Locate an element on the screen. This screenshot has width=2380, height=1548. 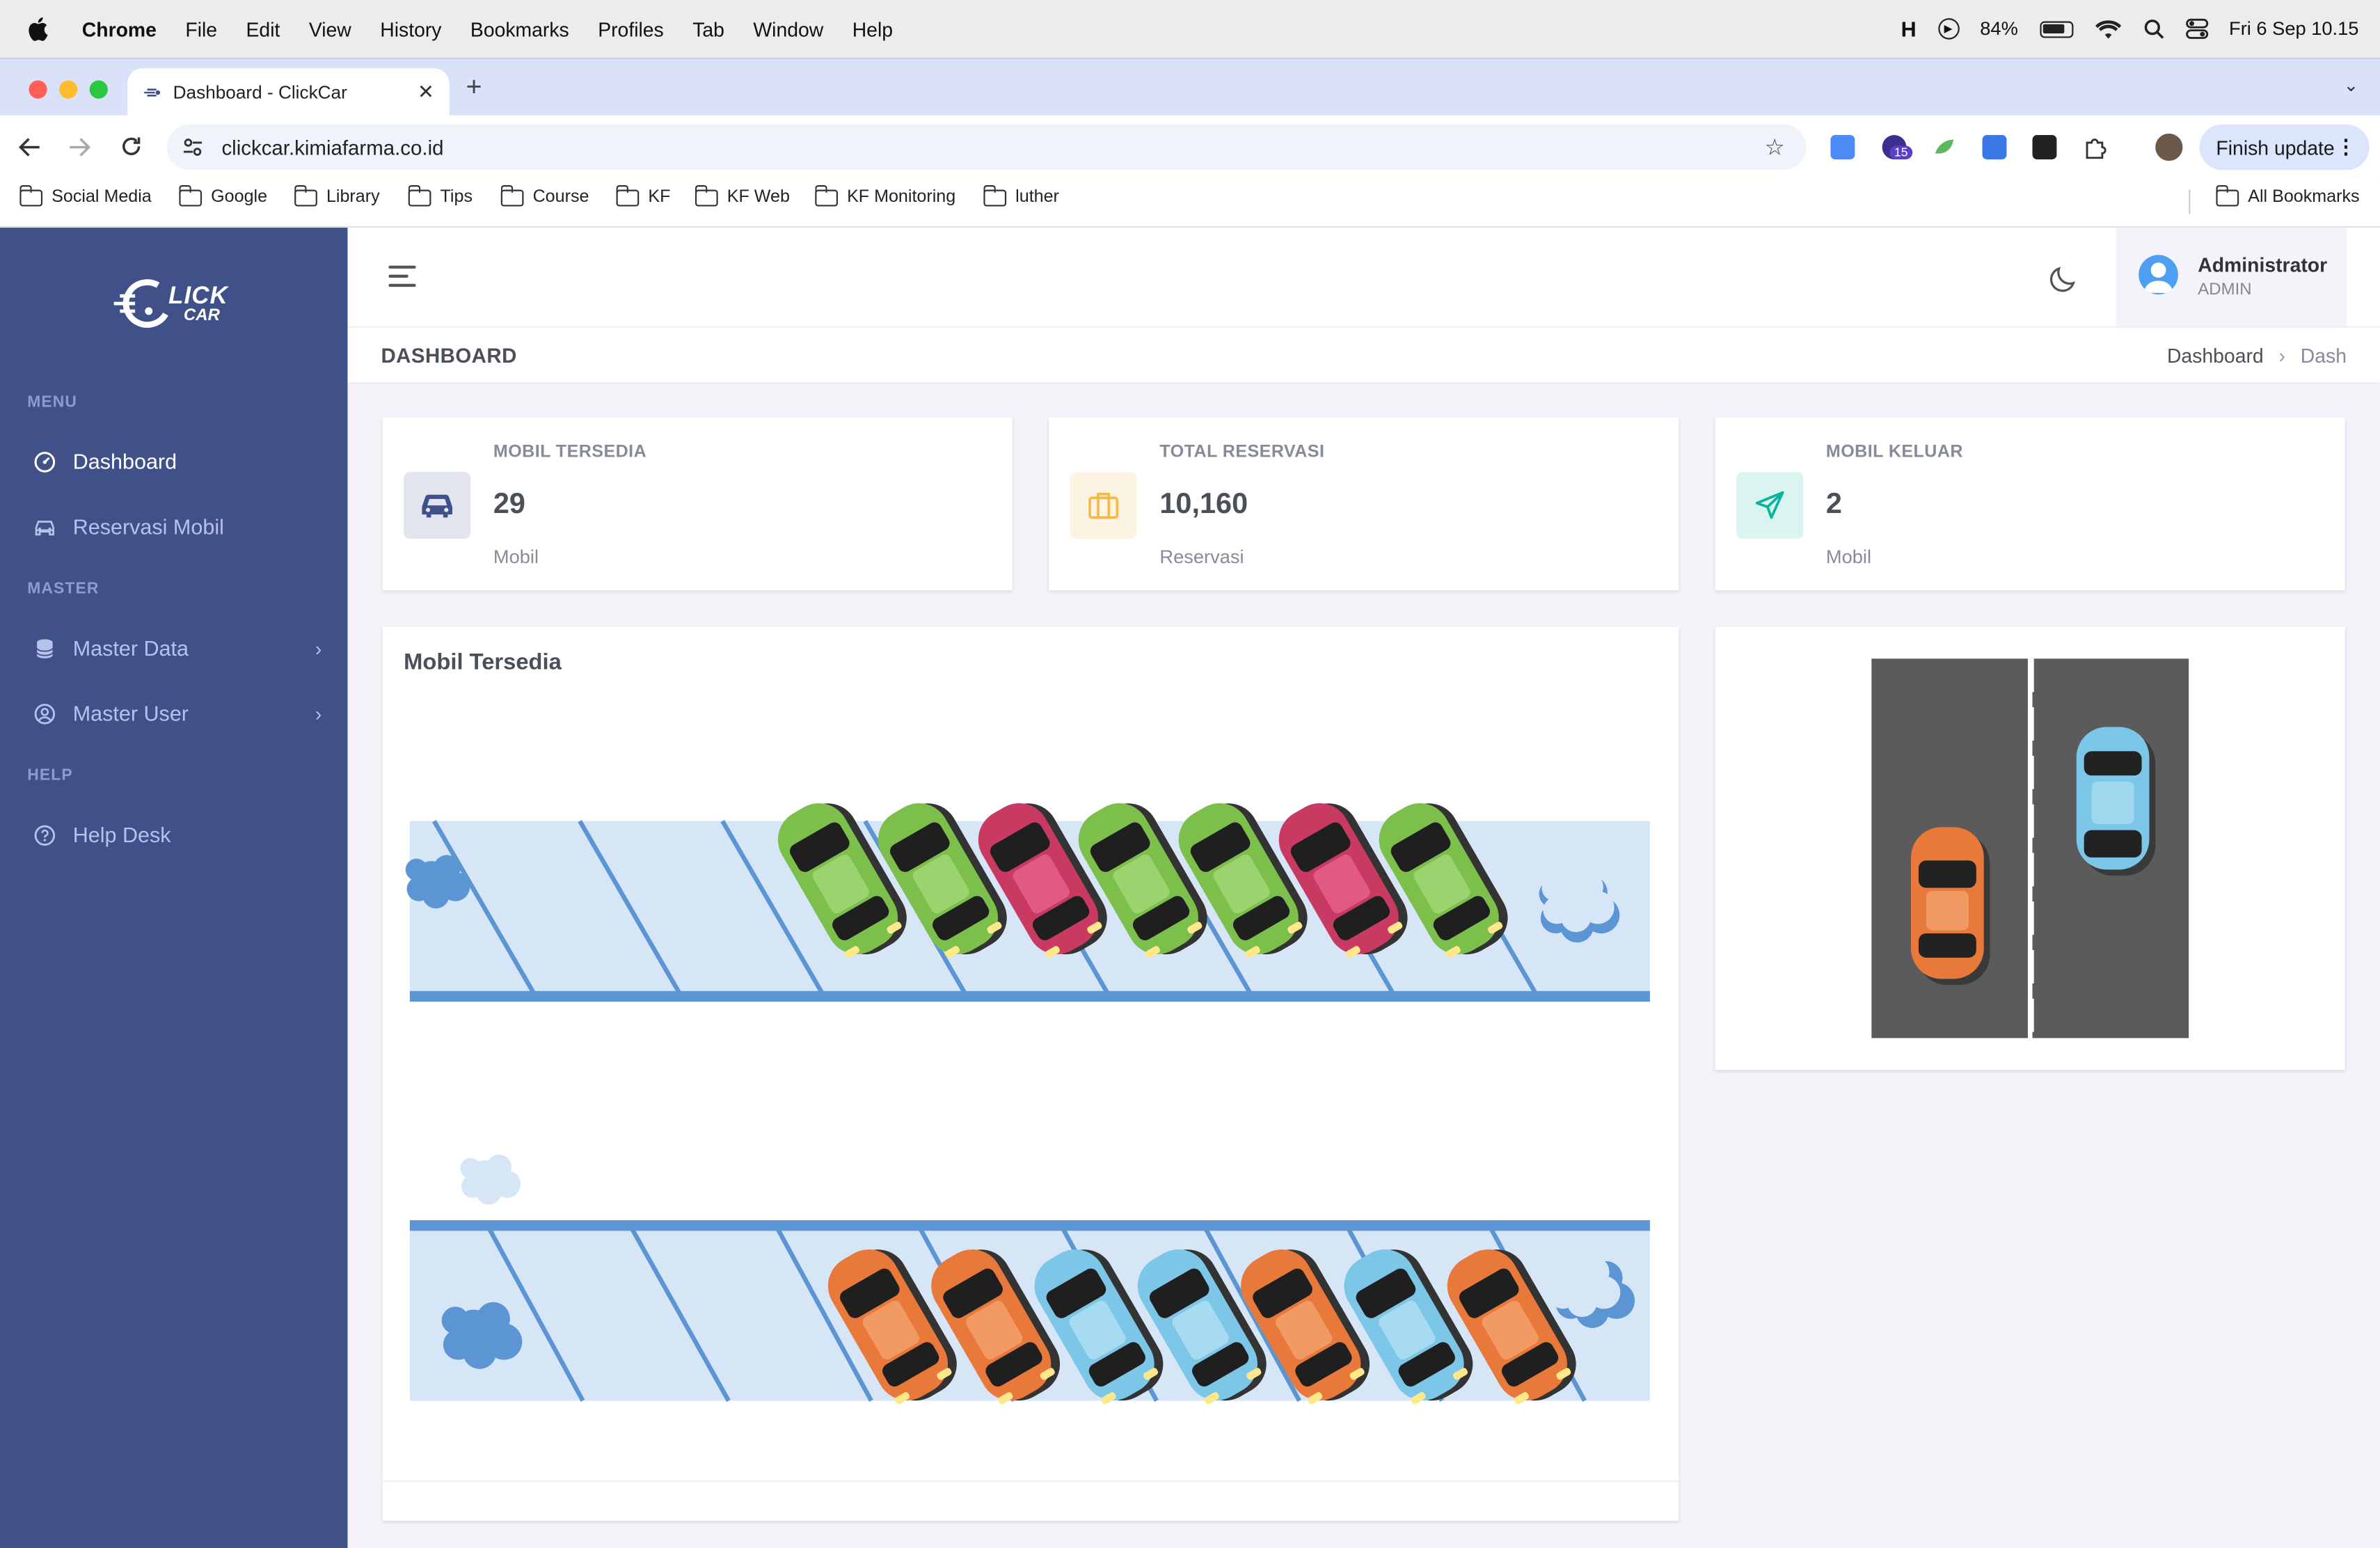
chrome-menu-icon: ⋮ is located at coordinates (2346, 147).